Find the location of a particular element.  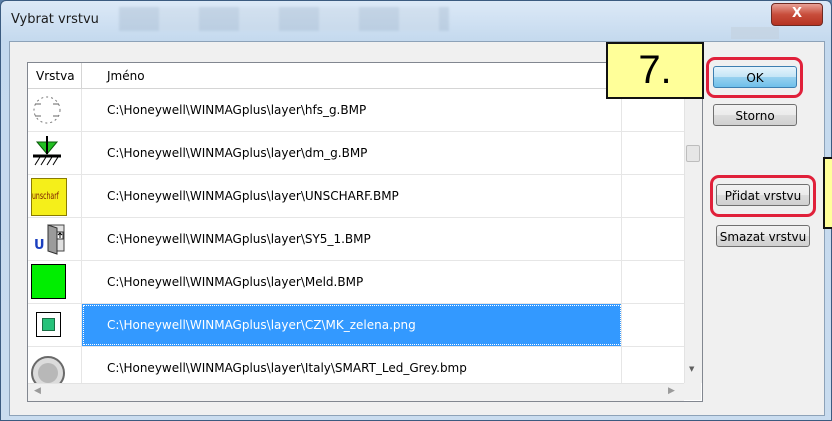

step-callout: 7. is located at coordinates (655, 70).